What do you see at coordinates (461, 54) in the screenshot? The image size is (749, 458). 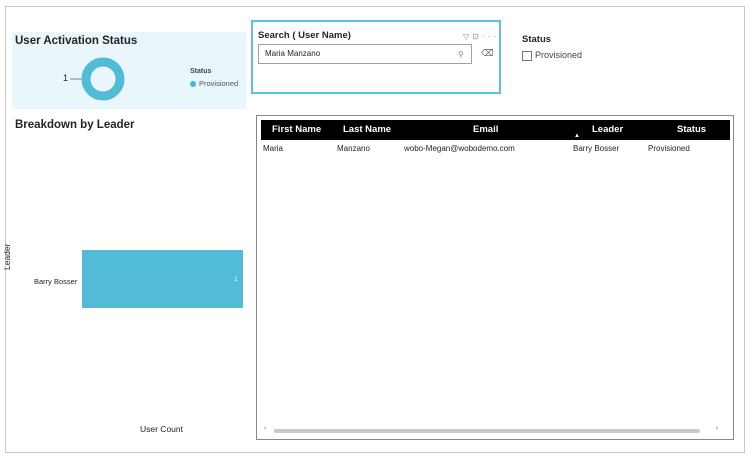 I see `search-icon: ⚲` at bounding box center [461, 54].